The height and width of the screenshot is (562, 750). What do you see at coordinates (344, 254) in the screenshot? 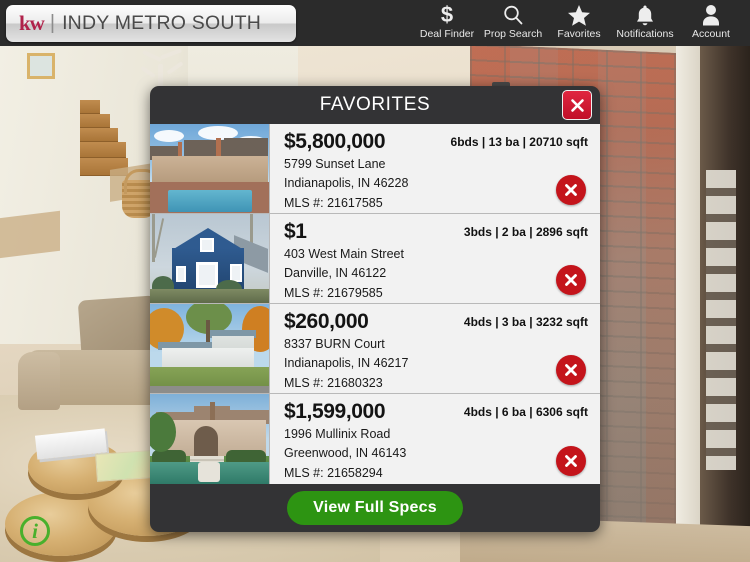
I see `listing-street: 403 West Main Street` at bounding box center [344, 254].